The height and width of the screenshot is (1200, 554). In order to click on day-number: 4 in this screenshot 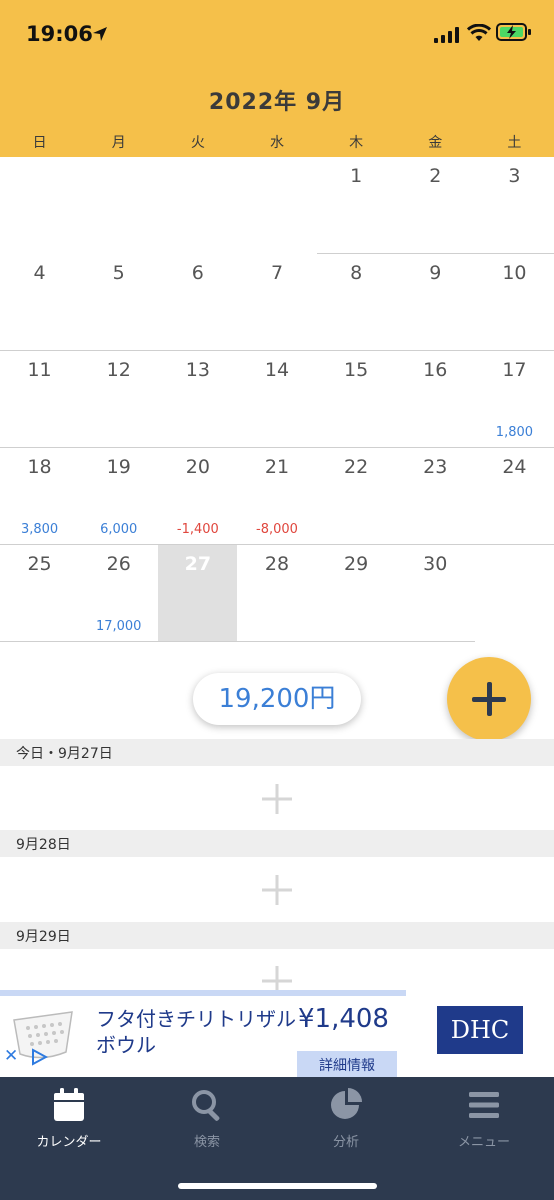, I will do `click(39, 273)`.